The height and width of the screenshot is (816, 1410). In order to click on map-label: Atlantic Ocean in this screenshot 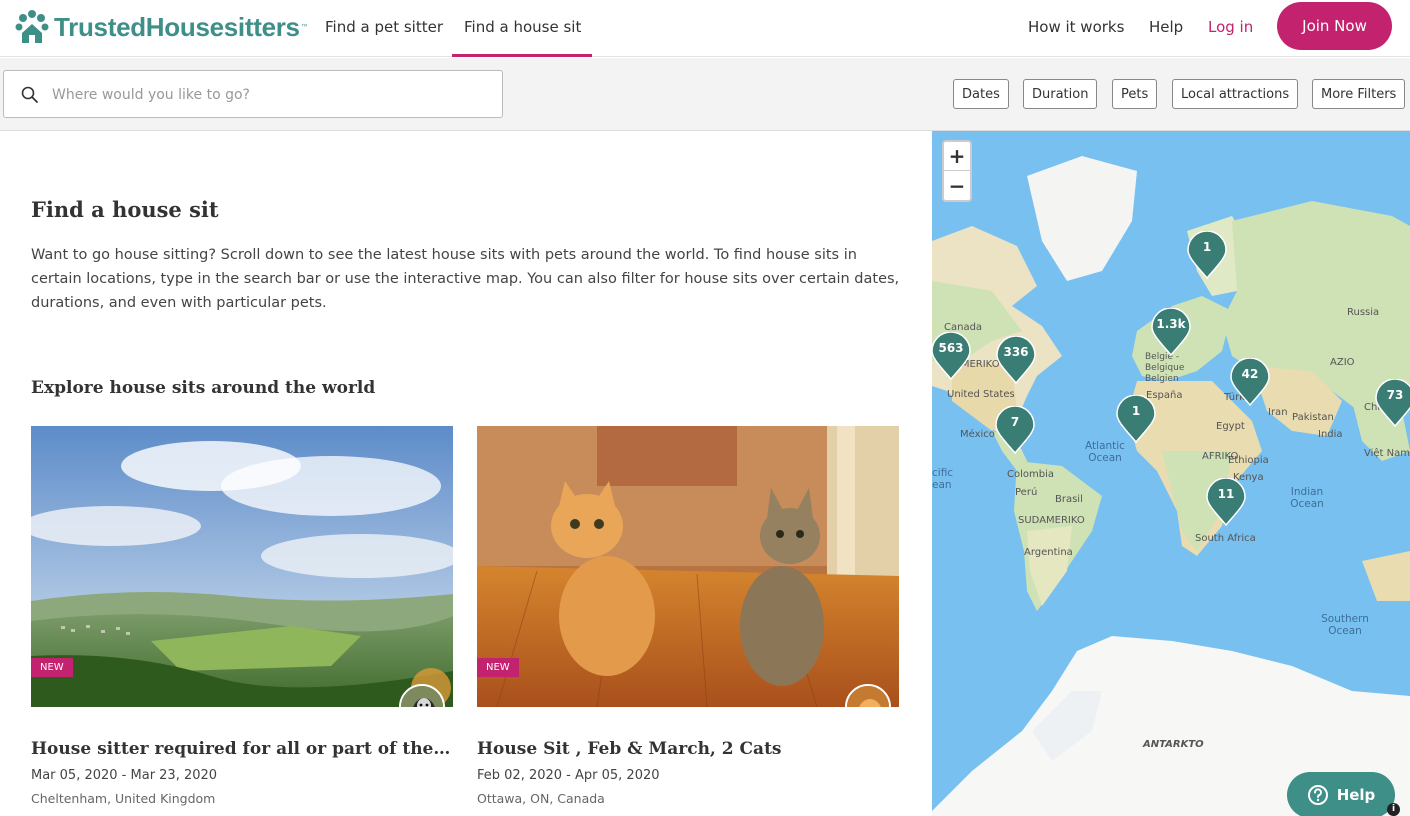, I will do `click(1105, 452)`.